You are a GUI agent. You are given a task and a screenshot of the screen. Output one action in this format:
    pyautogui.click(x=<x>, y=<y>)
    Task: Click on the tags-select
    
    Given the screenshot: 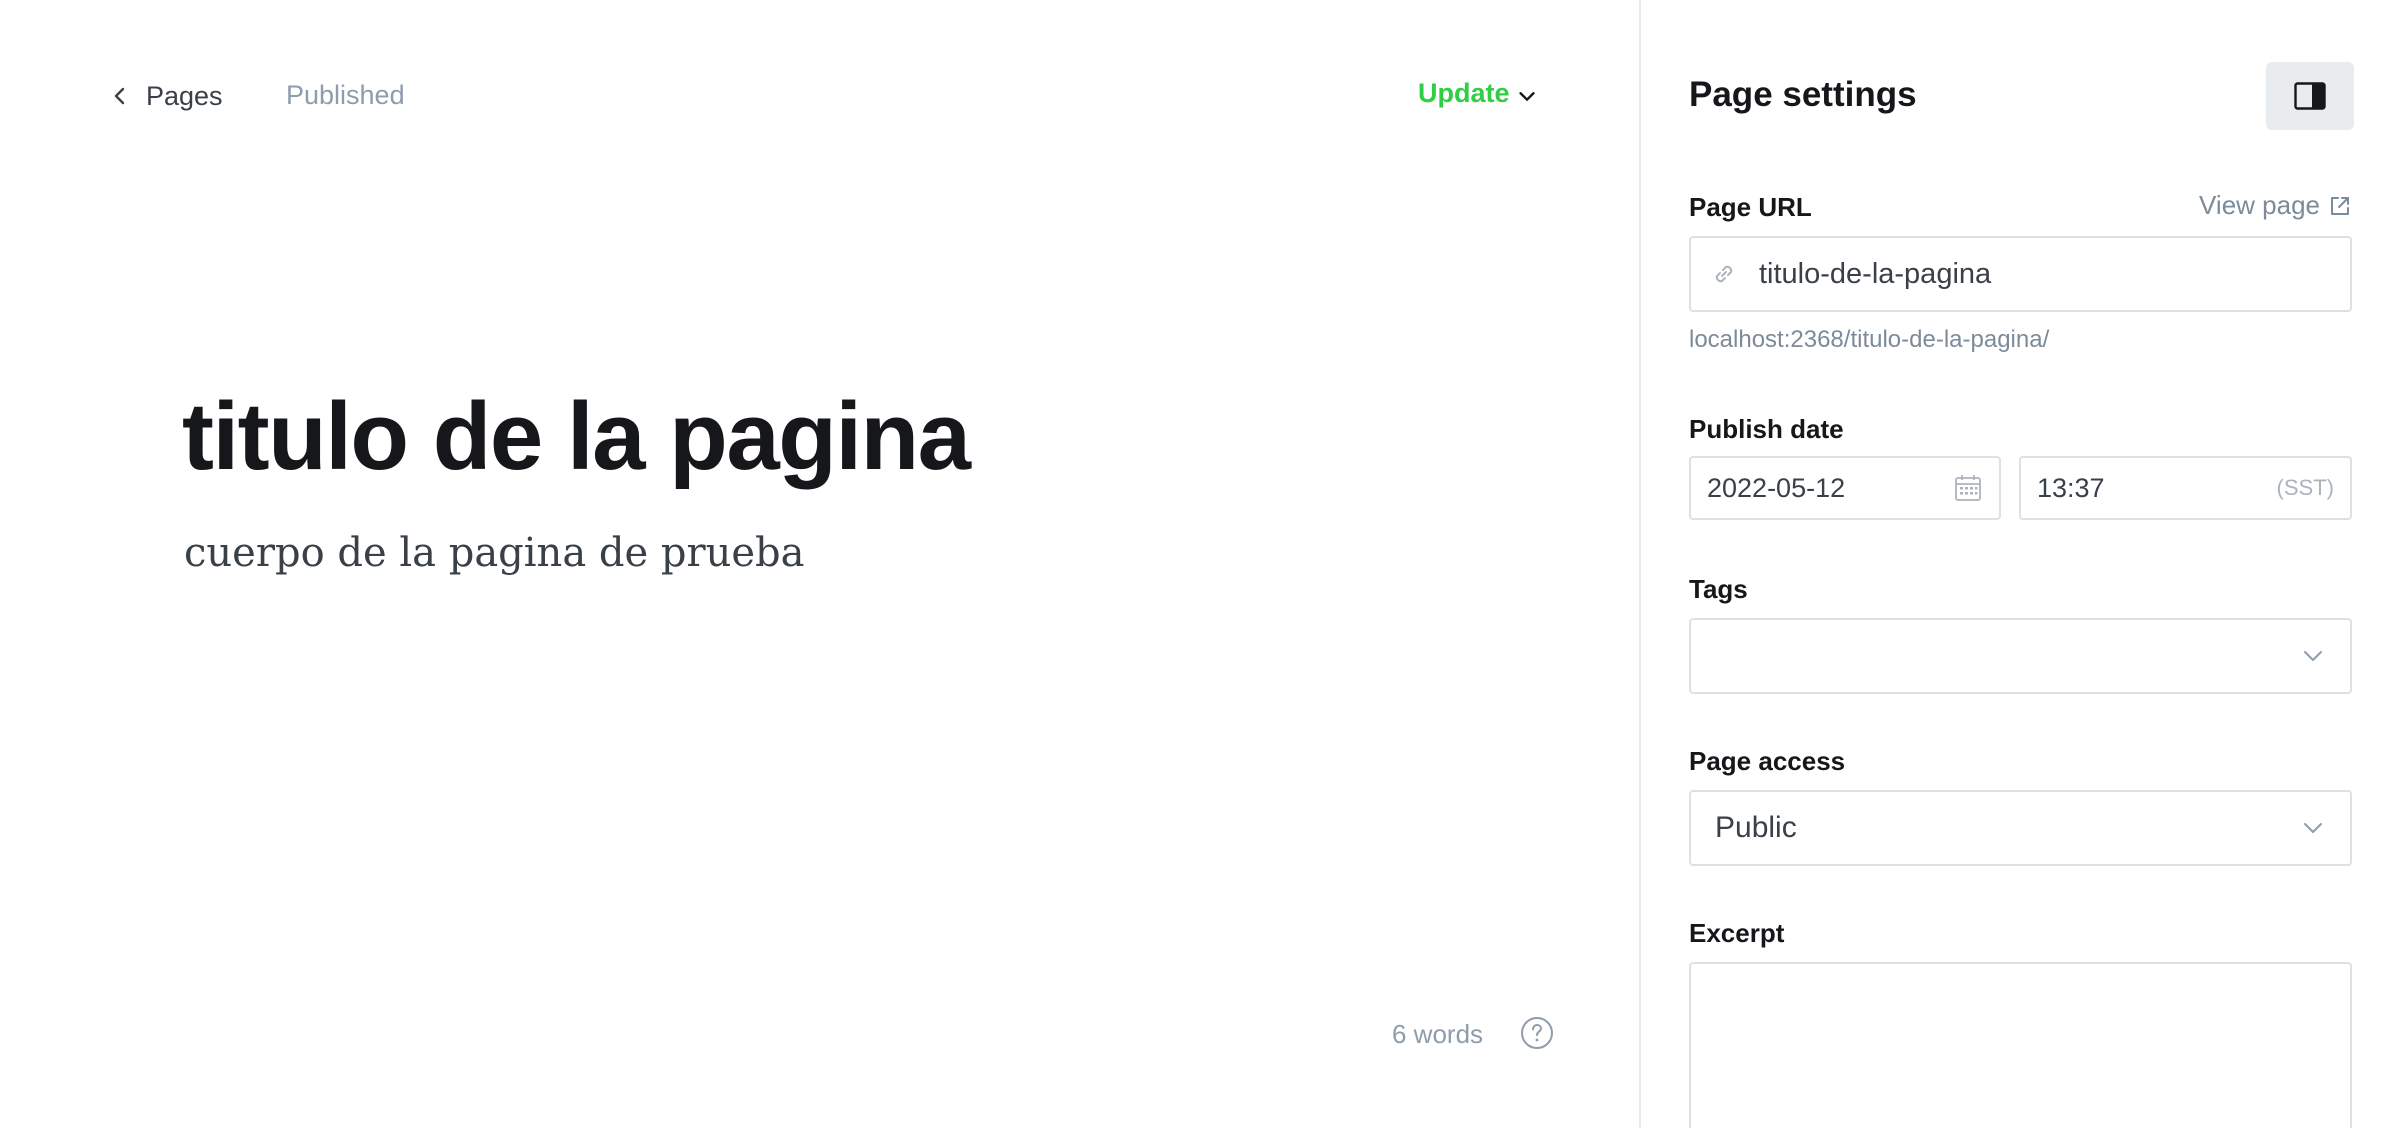 What is the action you would take?
    pyautogui.click(x=2020, y=656)
    